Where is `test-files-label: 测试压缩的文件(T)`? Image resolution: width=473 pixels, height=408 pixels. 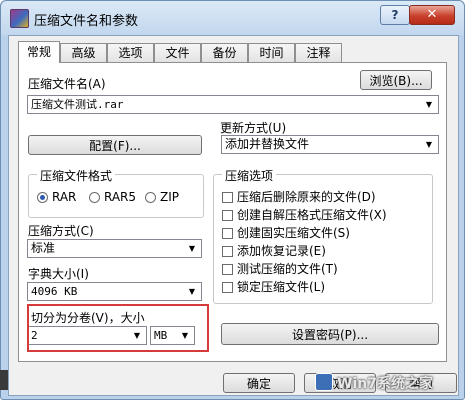
test-files-label: 测试压缩的文件(T) is located at coordinates (287, 269).